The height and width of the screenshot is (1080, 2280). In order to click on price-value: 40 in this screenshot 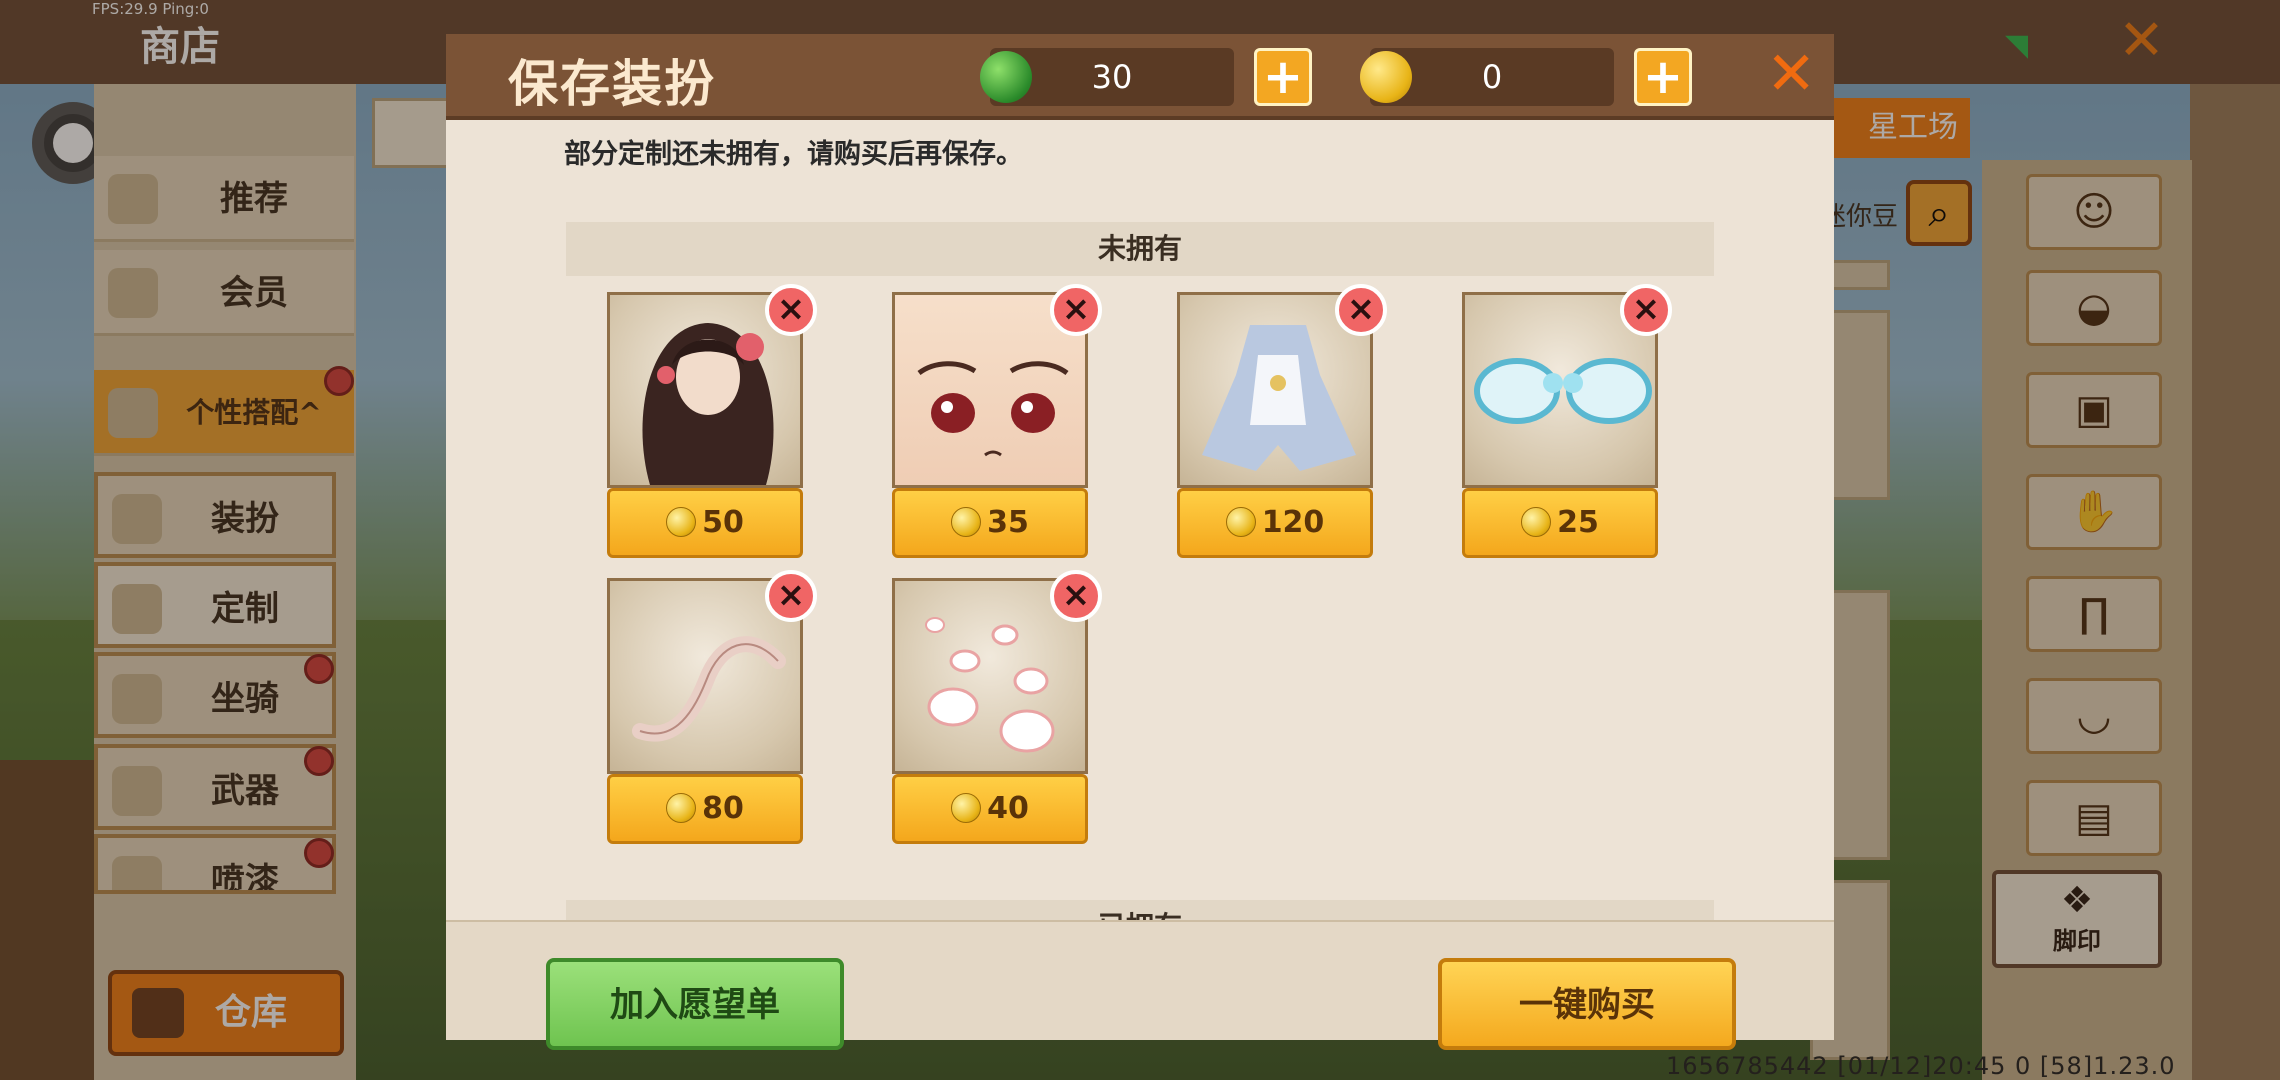, I will do `click(1008, 808)`.